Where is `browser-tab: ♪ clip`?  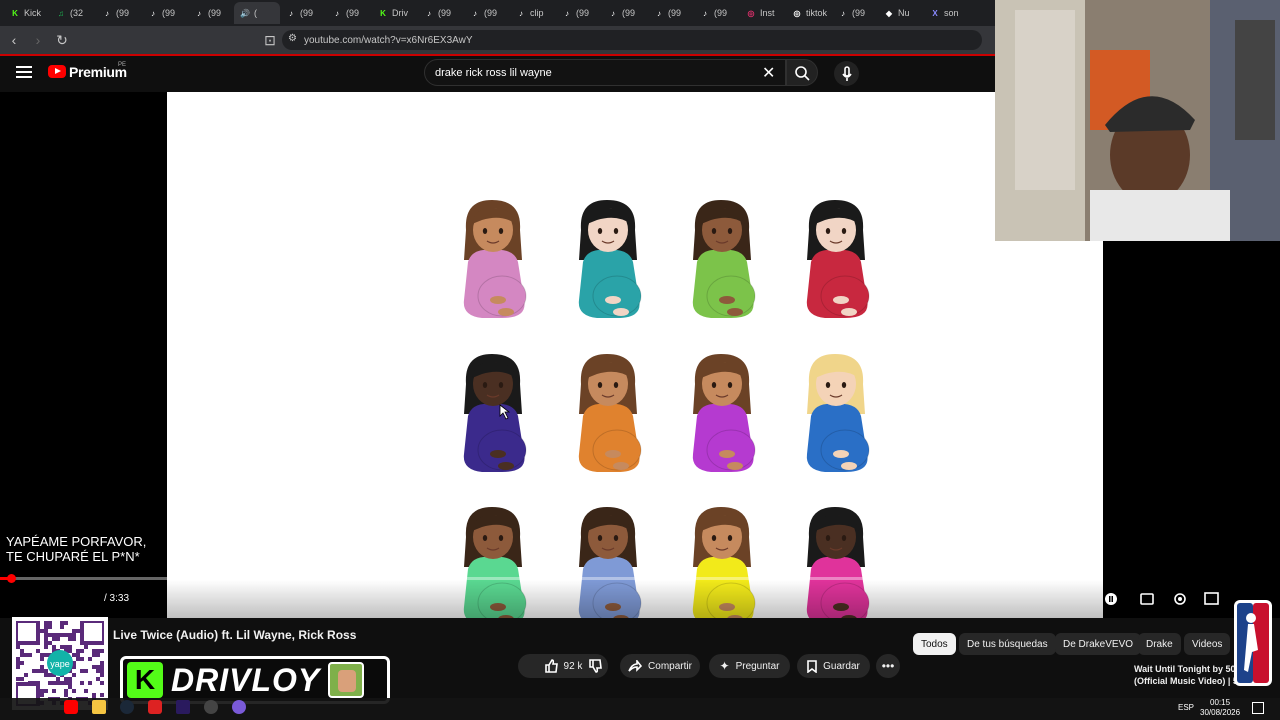
browser-tab: ♪ clip is located at coordinates (533, 13).